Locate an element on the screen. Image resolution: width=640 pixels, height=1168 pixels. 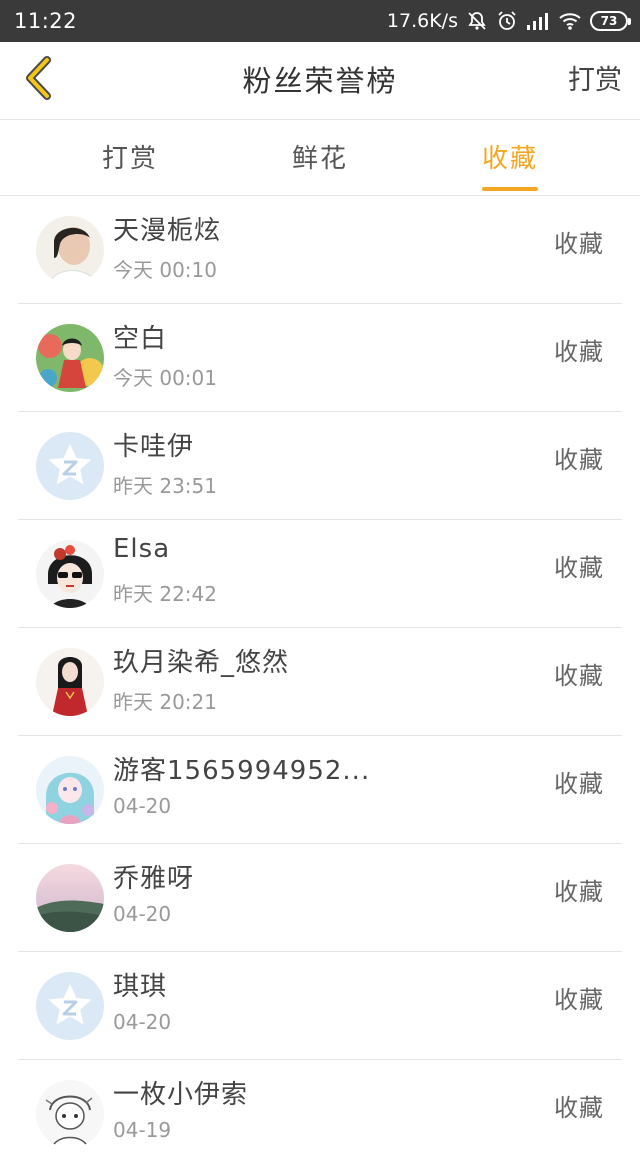
list-item: 一枚小伊索 04-19 收藏 is located at coordinates (320, 1114).